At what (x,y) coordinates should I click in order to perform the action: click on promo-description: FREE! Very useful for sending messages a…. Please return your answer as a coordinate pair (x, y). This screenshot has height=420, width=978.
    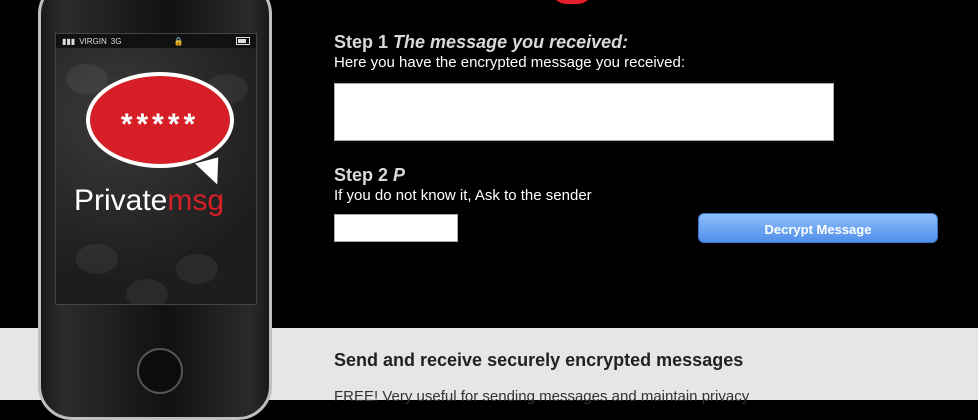
    Looking at the image, I should click on (542, 396).